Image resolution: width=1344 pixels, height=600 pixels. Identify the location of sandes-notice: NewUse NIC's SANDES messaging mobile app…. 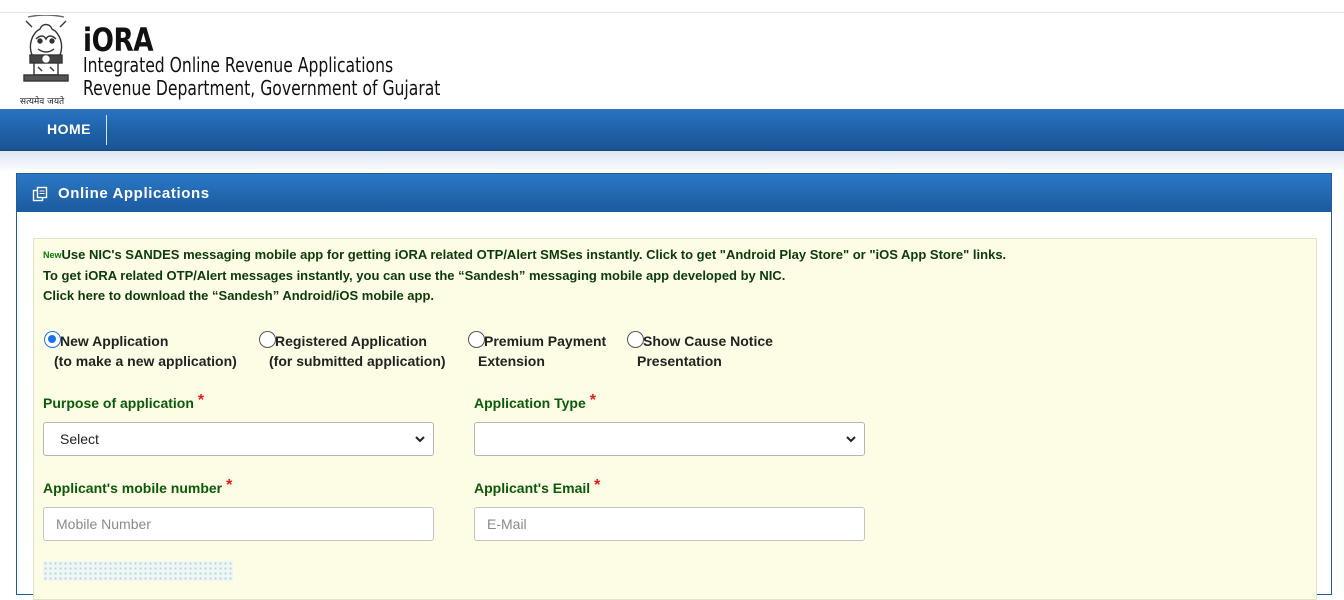
(524, 275).